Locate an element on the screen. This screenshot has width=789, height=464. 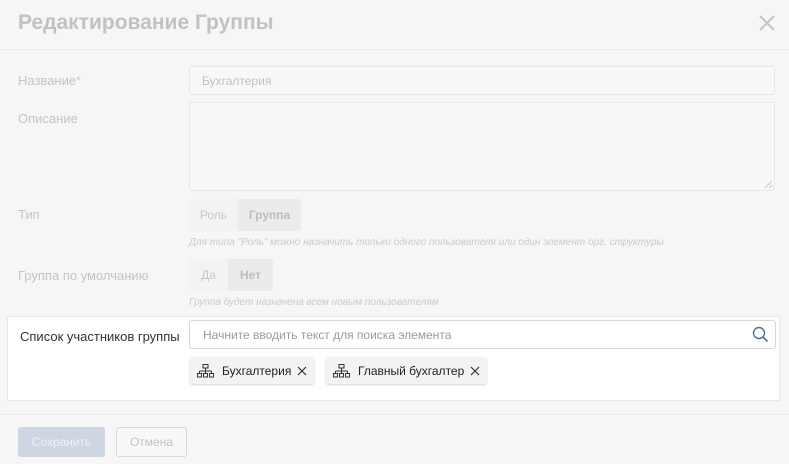
member-chip: Главный бухгалтер is located at coordinates (407, 370).